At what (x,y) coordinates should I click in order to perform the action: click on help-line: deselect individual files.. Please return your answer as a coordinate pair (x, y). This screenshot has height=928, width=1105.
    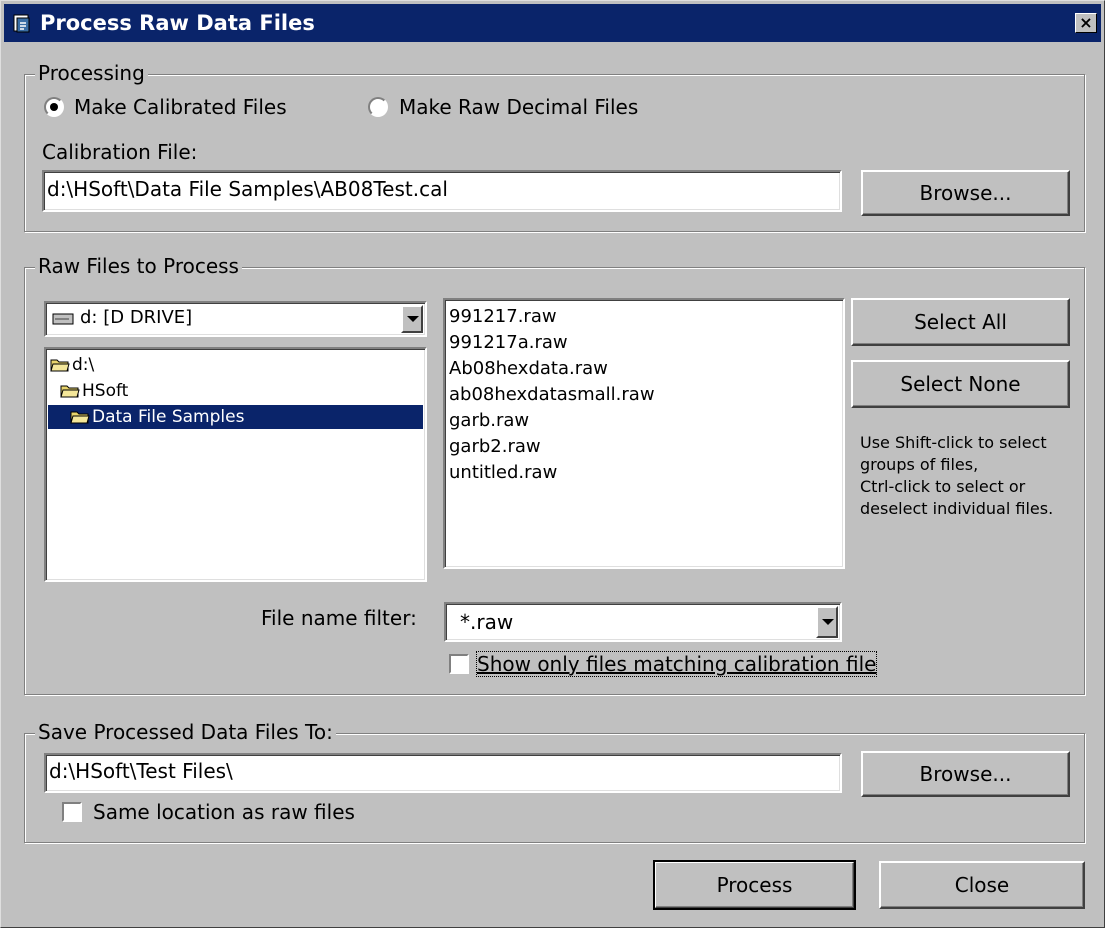
    Looking at the image, I should click on (957, 508).